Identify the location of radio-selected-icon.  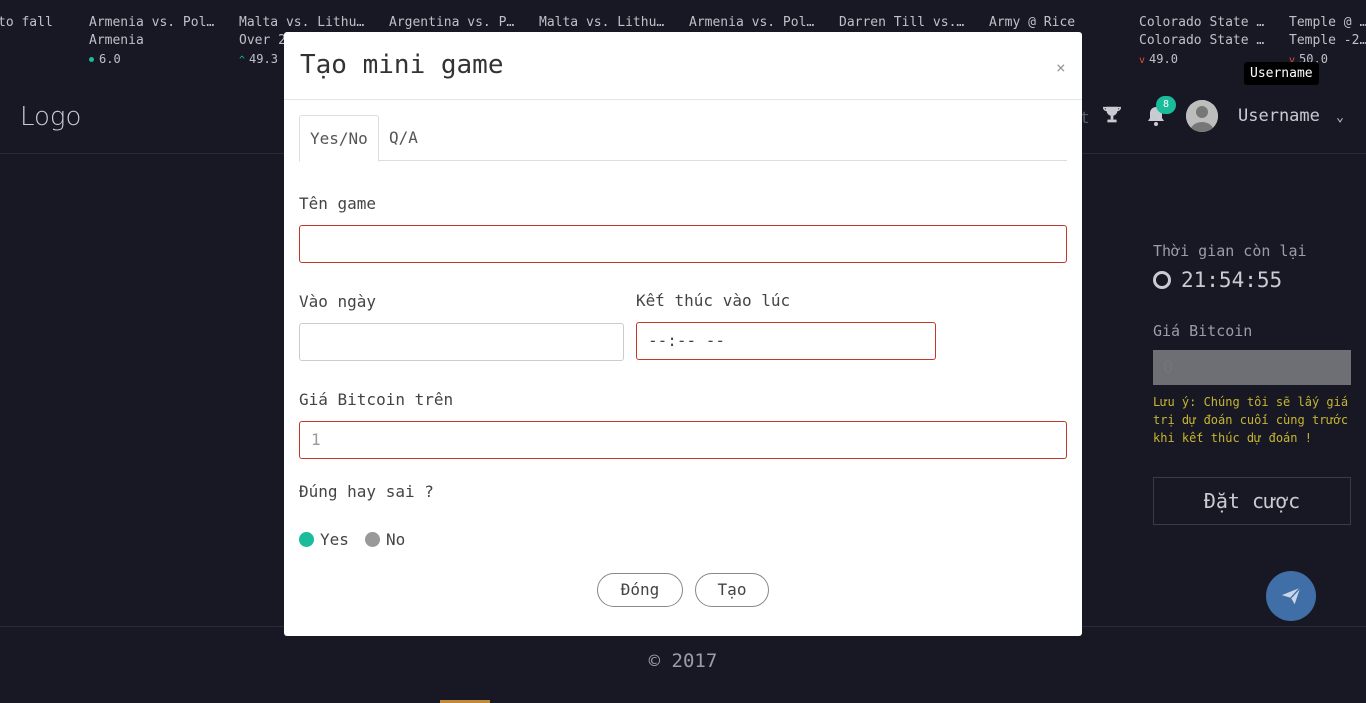
(306, 539).